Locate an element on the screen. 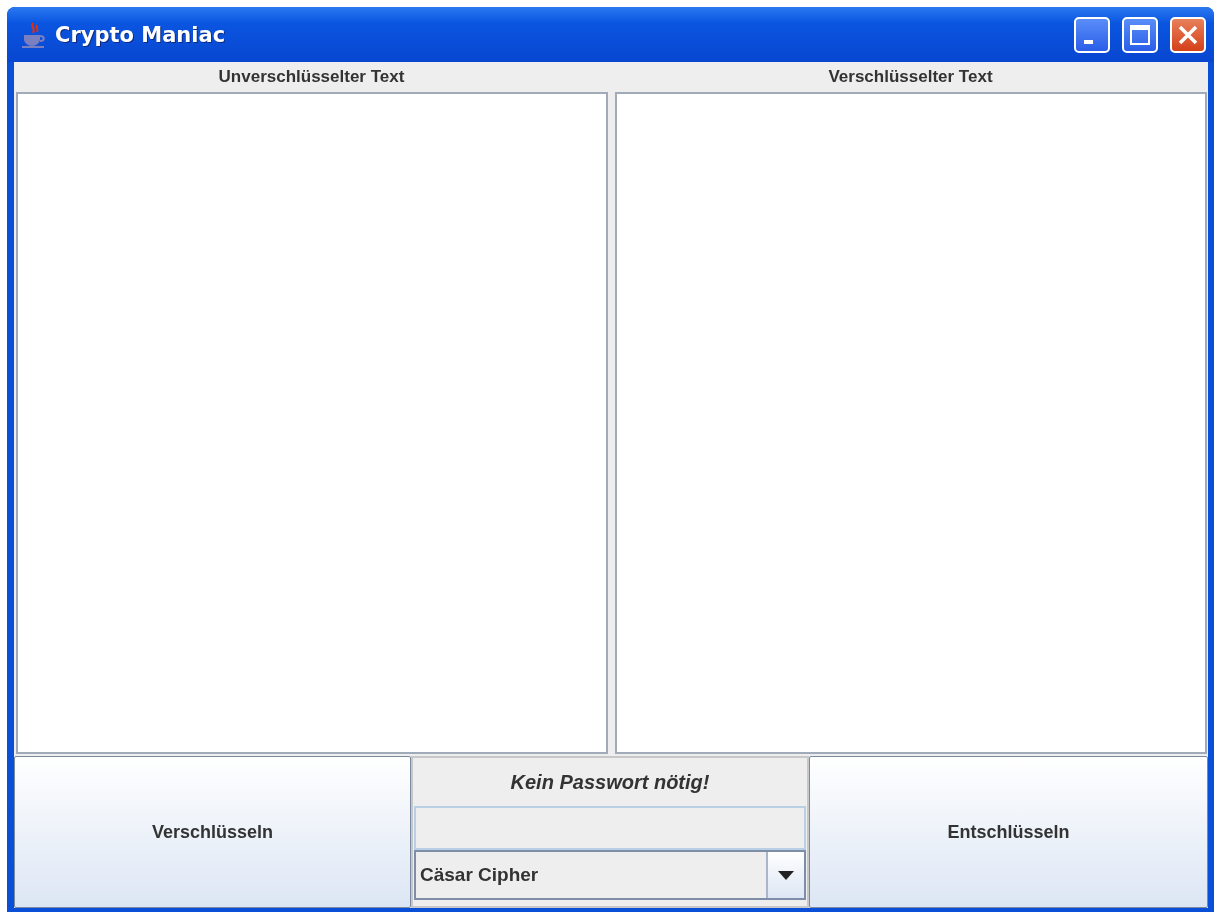 This screenshot has width=1214, height=912. dropdown-arrow-button is located at coordinates (785, 875).